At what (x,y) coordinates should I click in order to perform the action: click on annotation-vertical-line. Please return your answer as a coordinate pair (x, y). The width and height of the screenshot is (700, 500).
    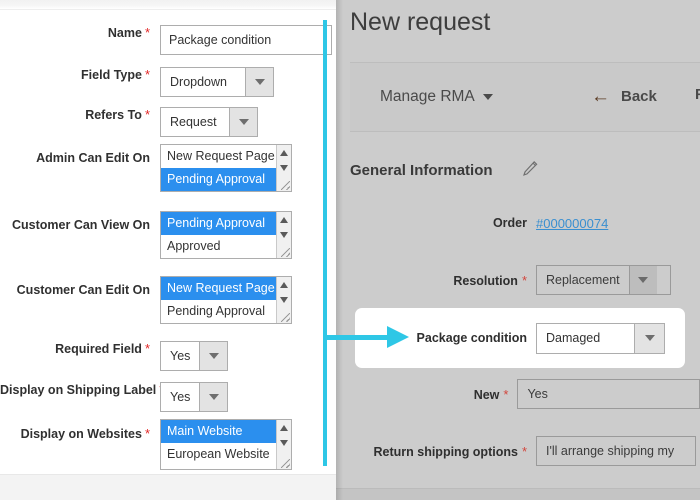
    Looking at the image, I should click on (325, 243).